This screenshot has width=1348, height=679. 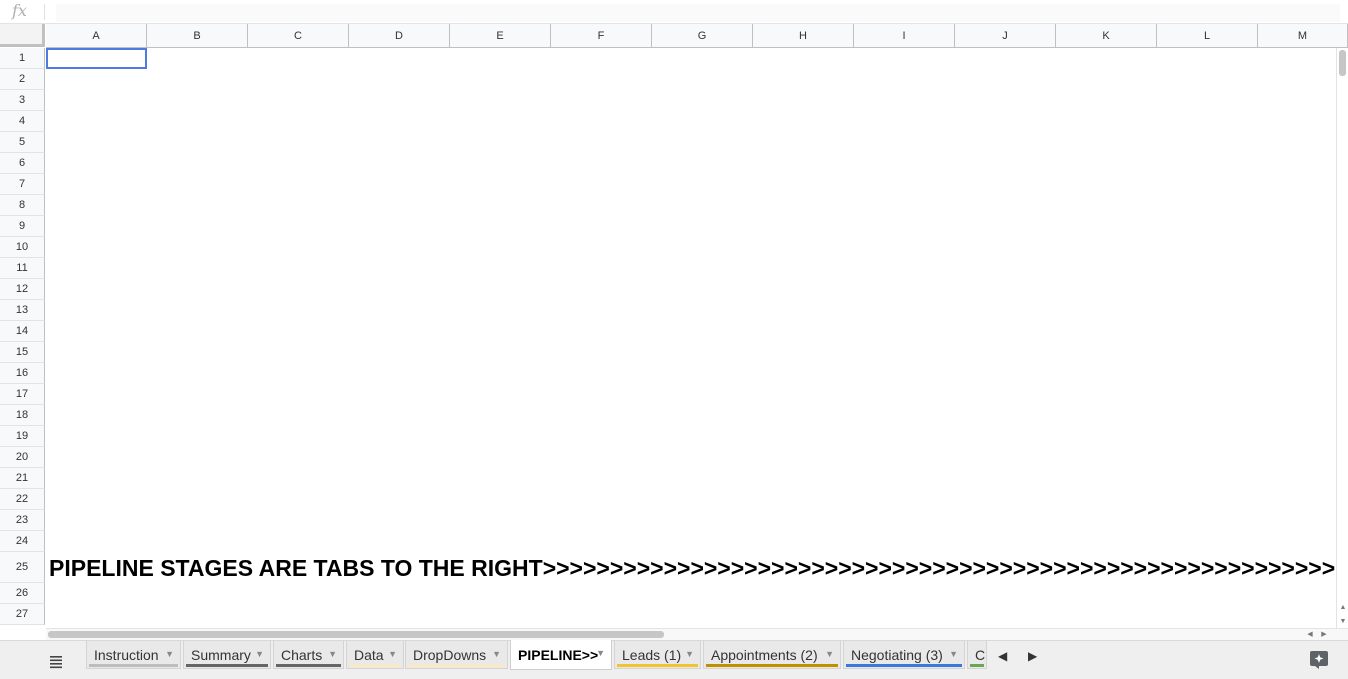 I want to click on sheet-tab-label: Leads (1), so click(x=652, y=654).